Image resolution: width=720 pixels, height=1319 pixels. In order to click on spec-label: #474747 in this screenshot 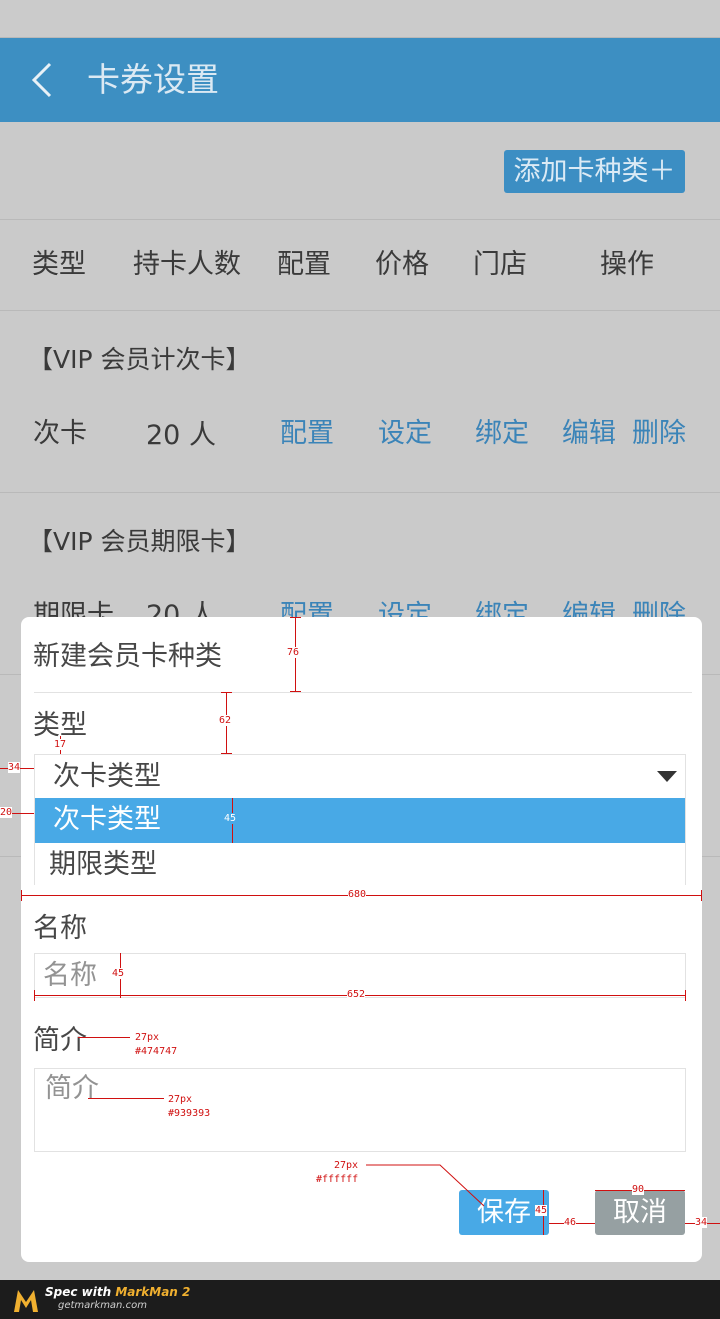, I will do `click(156, 1051)`.